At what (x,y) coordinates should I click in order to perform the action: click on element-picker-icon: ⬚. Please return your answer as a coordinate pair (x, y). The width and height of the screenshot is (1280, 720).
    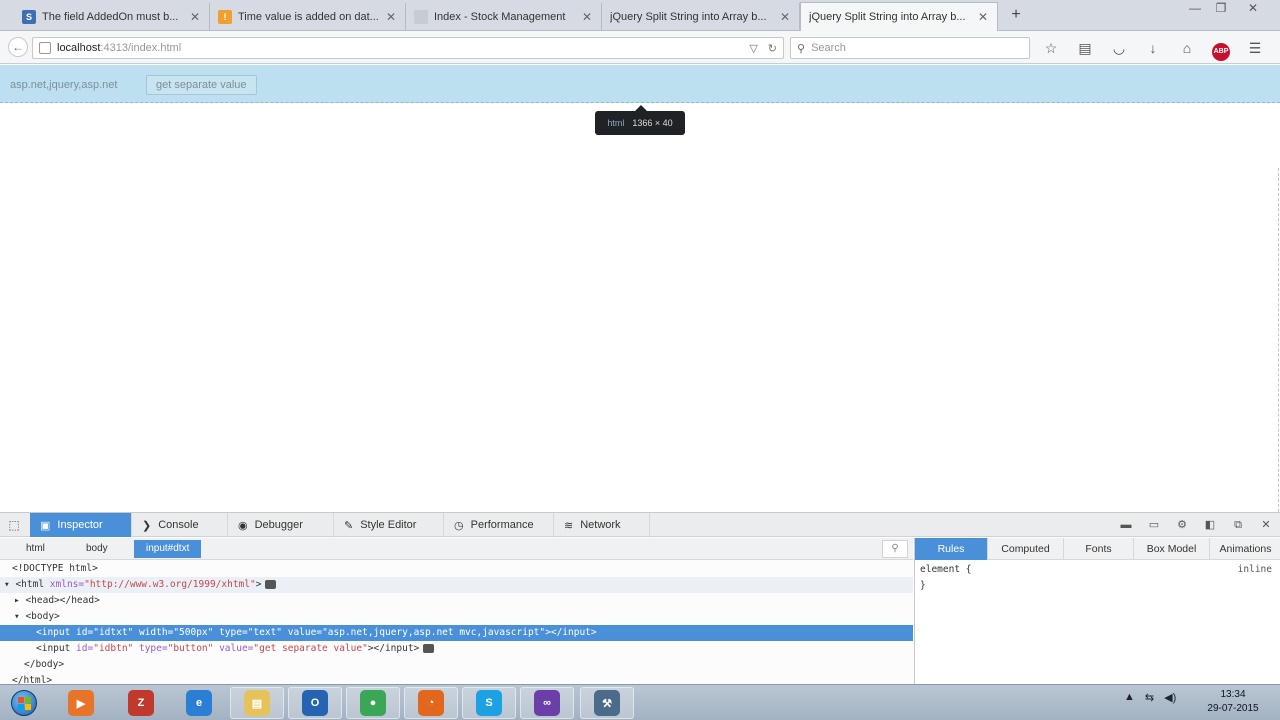
    Looking at the image, I should click on (14, 525).